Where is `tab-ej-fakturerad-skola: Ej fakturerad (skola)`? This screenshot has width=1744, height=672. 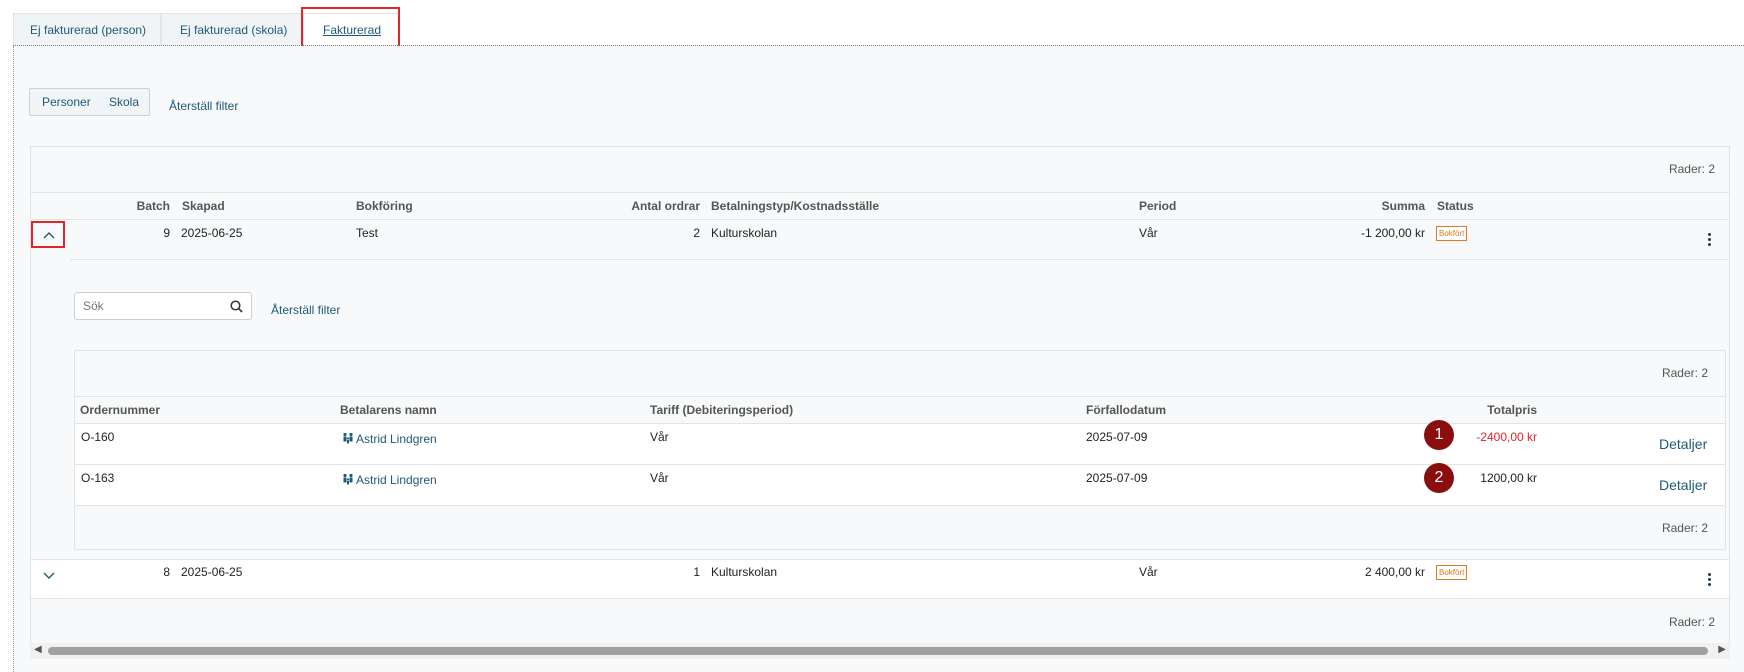 tab-ej-fakturerad-skola: Ej fakturerad (skola) is located at coordinates (232, 29).